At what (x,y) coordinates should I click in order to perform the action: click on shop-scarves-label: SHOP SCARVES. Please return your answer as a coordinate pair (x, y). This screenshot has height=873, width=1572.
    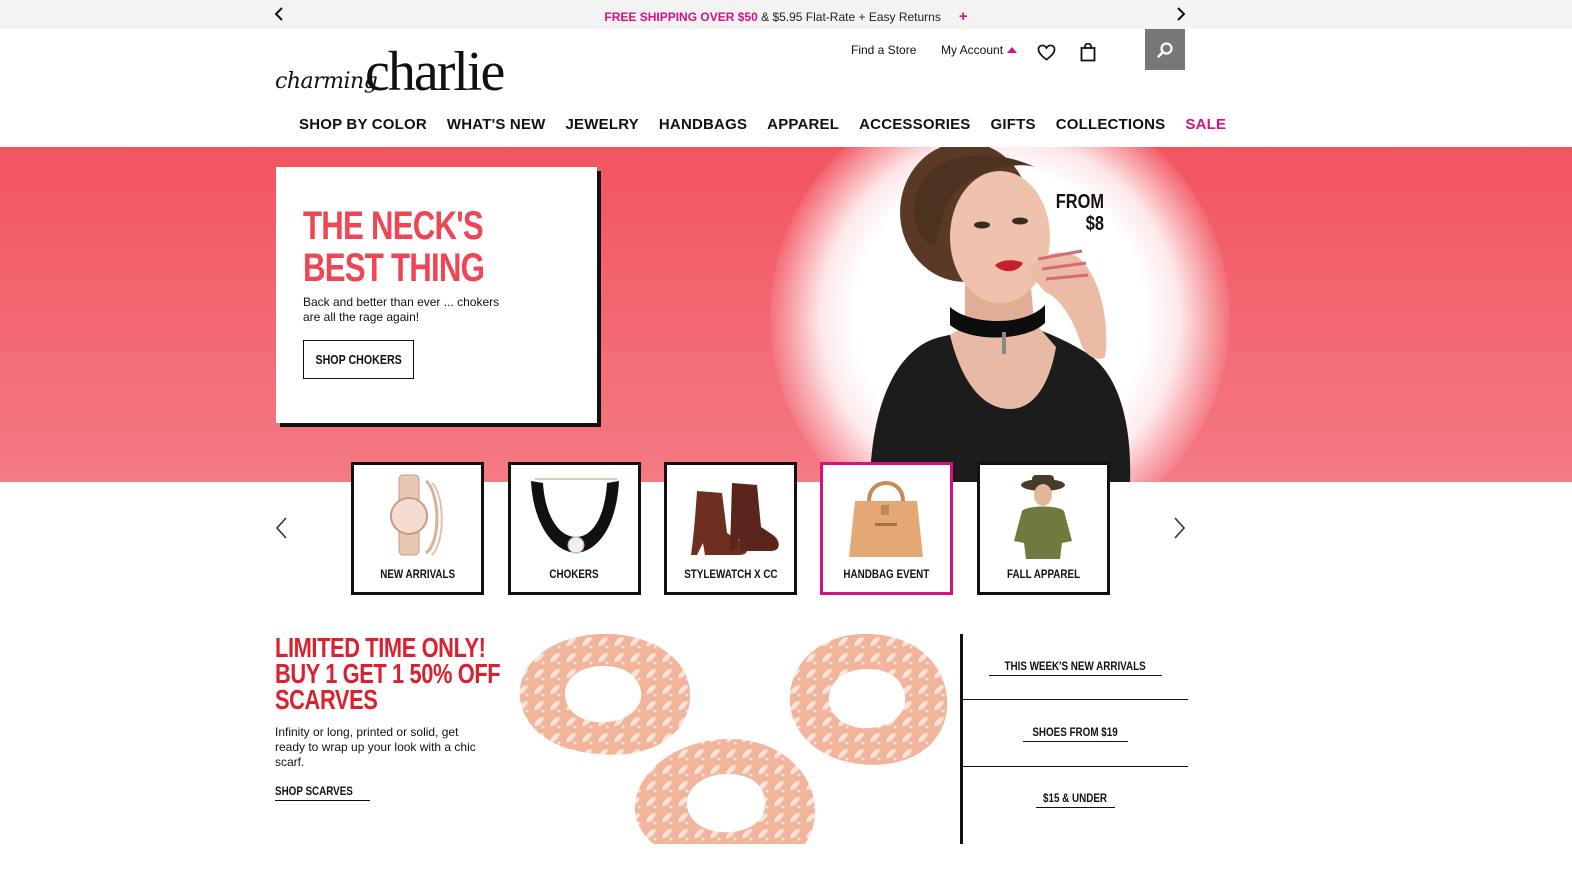
    Looking at the image, I should click on (314, 791).